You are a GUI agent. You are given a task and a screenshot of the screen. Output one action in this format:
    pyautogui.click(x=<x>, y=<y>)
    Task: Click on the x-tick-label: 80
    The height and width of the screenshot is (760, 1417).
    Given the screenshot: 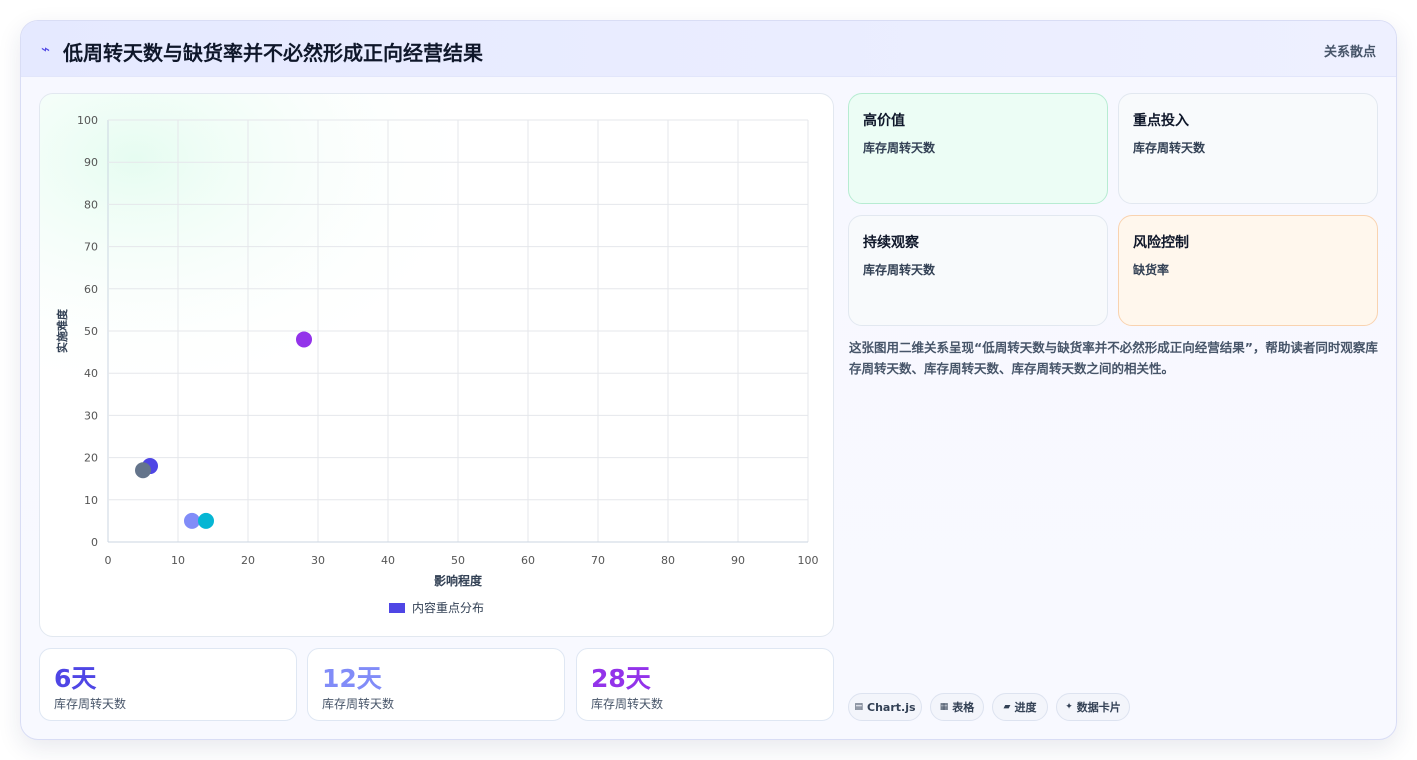 What is the action you would take?
    pyautogui.click(x=668, y=560)
    